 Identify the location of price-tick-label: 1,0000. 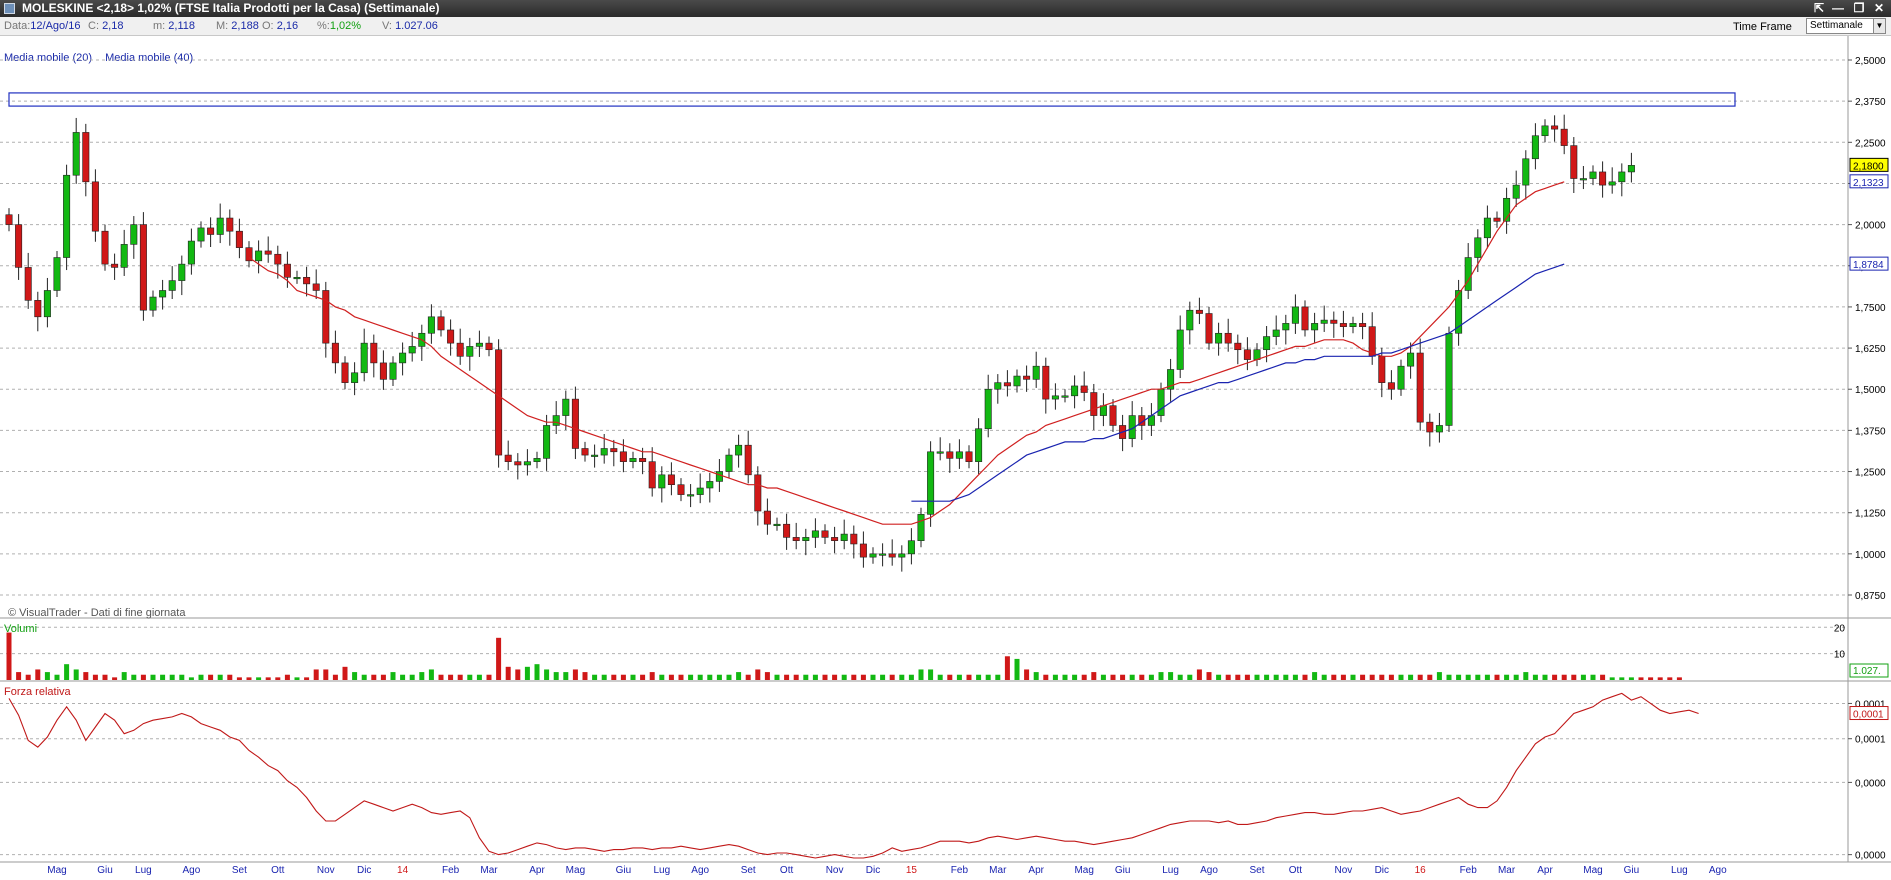
(1870, 555).